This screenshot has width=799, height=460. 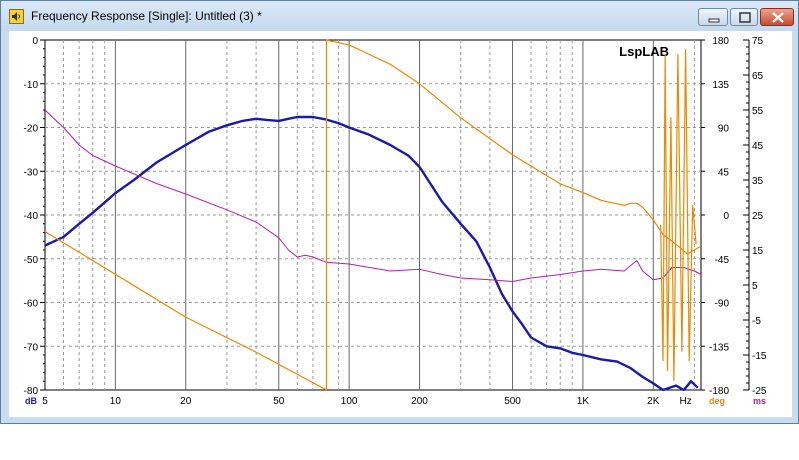 What do you see at coordinates (583, 401) in the screenshot?
I see `x-tick-label: 1K` at bounding box center [583, 401].